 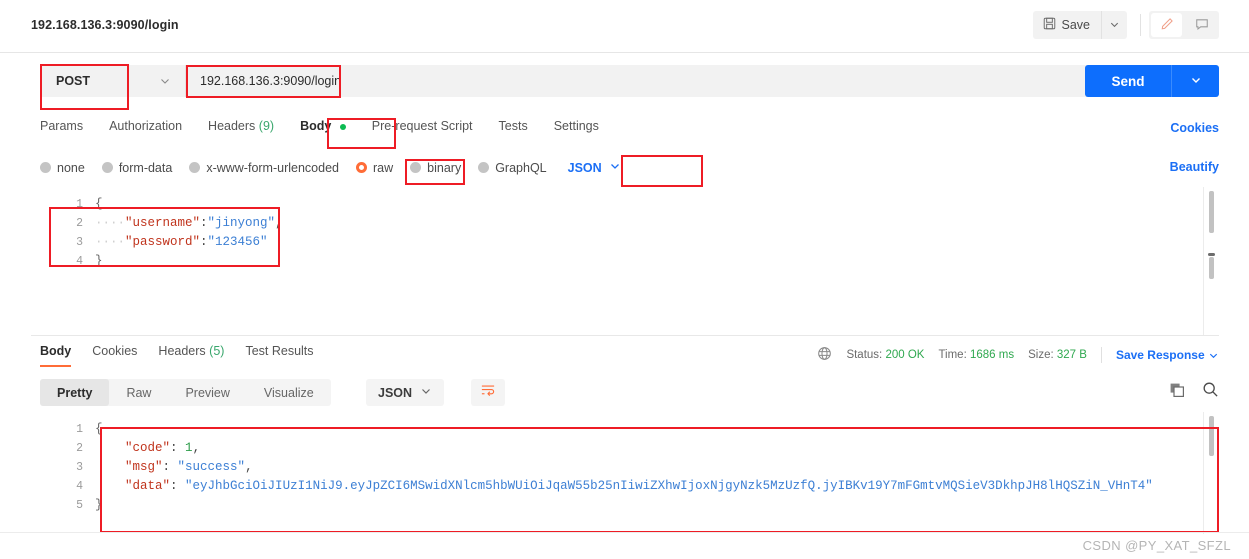 What do you see at coordinates (56, 355) in the screenshot?
I see `response-tab-body: Body` at bounding box center [56, 355].